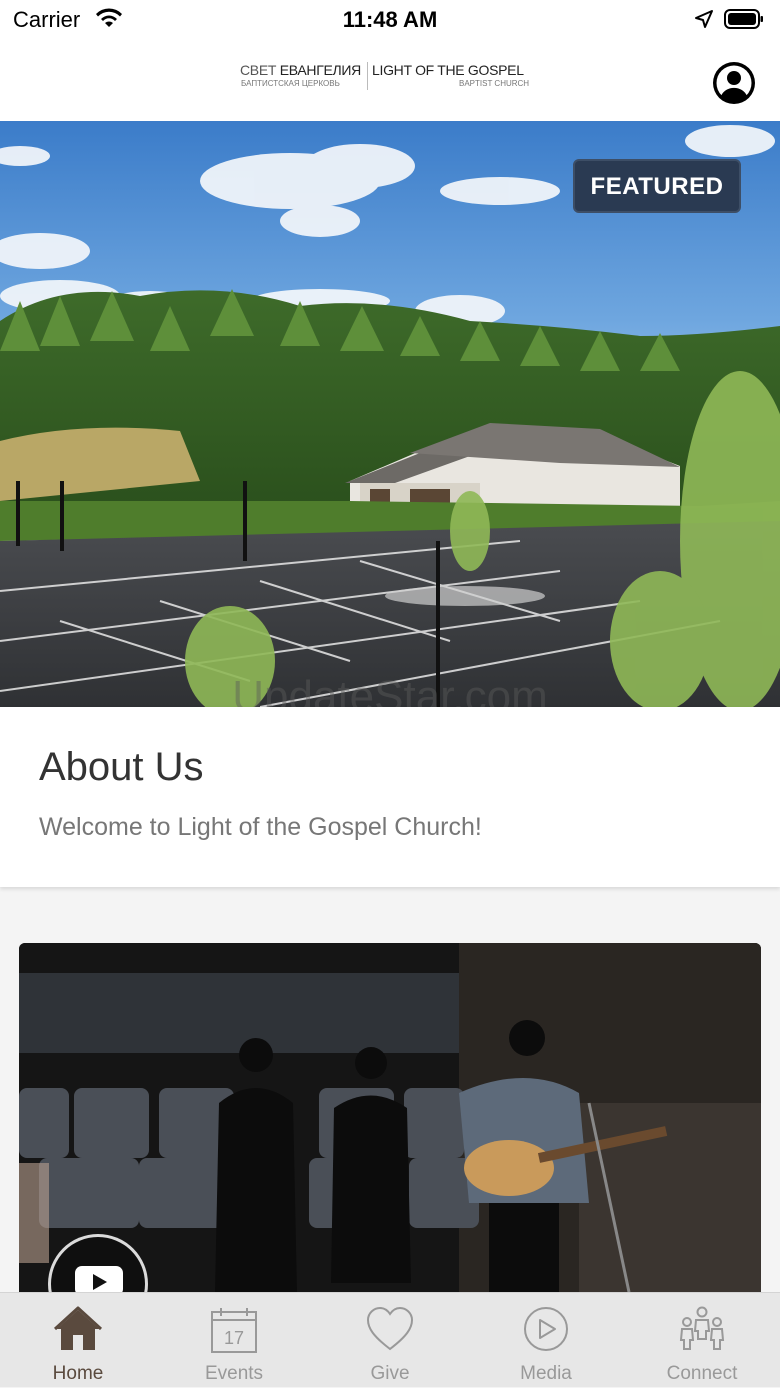 Image resolution: width=780 pixels, height=1388 pixels. What do you see at coordinates (546, 1373) in the screenshot?
I see `tab-media-label: Media` at bounding box center [546, 1373].